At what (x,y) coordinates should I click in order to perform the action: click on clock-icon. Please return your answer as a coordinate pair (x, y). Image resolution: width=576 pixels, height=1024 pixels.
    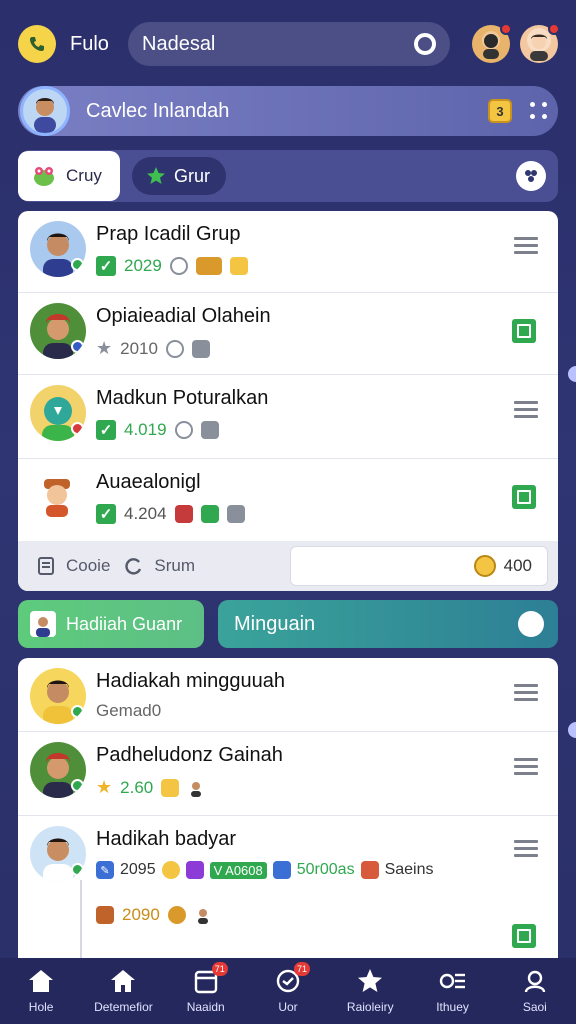
    Looking at the image, I should click on (174, 348).